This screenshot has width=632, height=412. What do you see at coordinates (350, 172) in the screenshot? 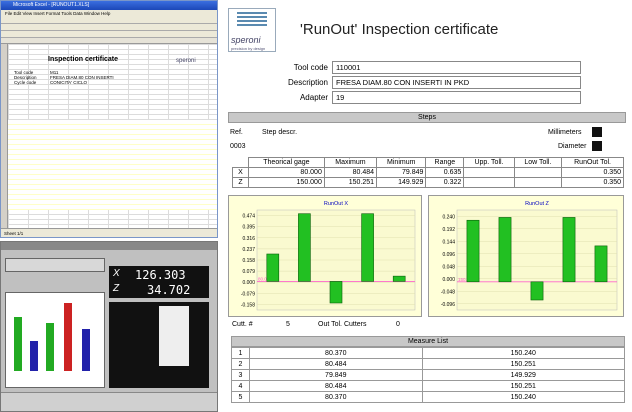
I see `table-cell: 80.484` at bounding box center [350, 172].